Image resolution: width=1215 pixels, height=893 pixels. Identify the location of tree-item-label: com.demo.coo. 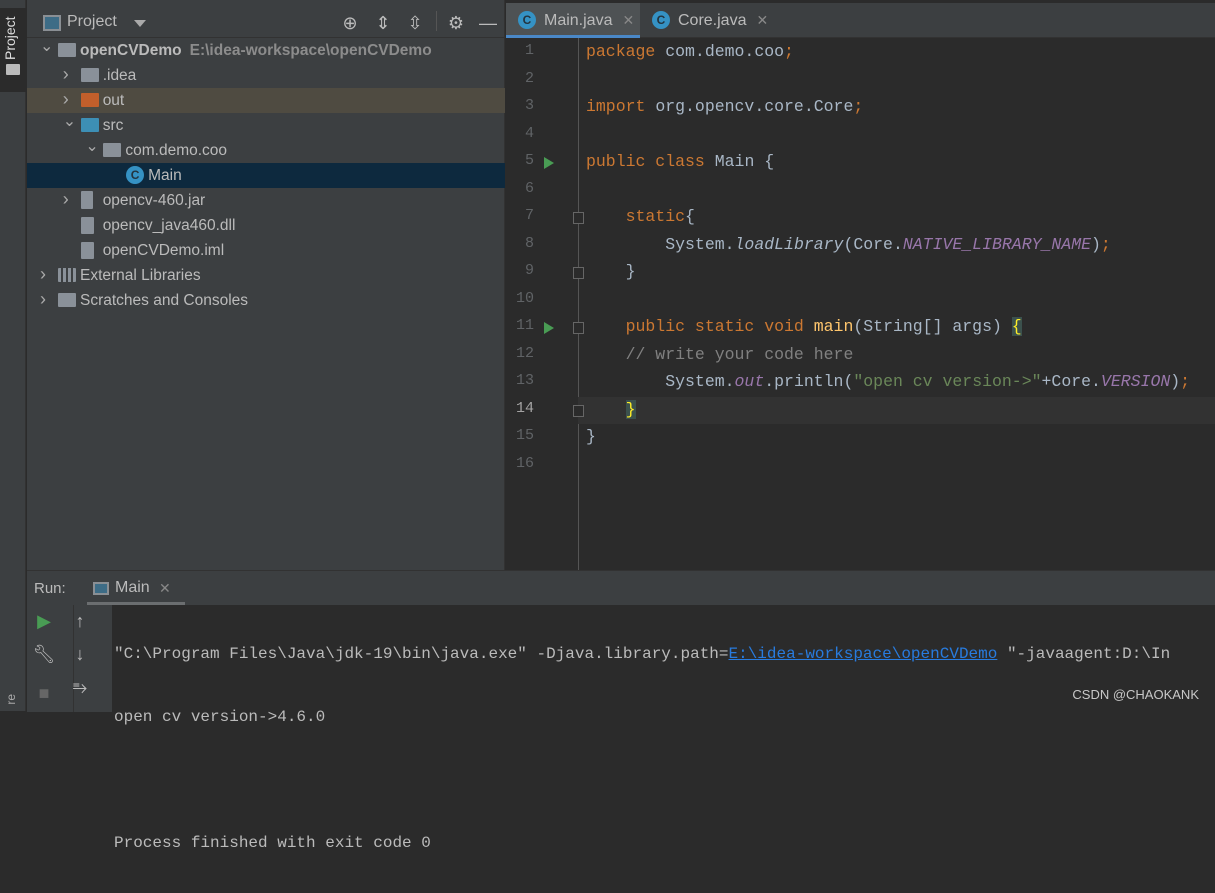
(176, 150).